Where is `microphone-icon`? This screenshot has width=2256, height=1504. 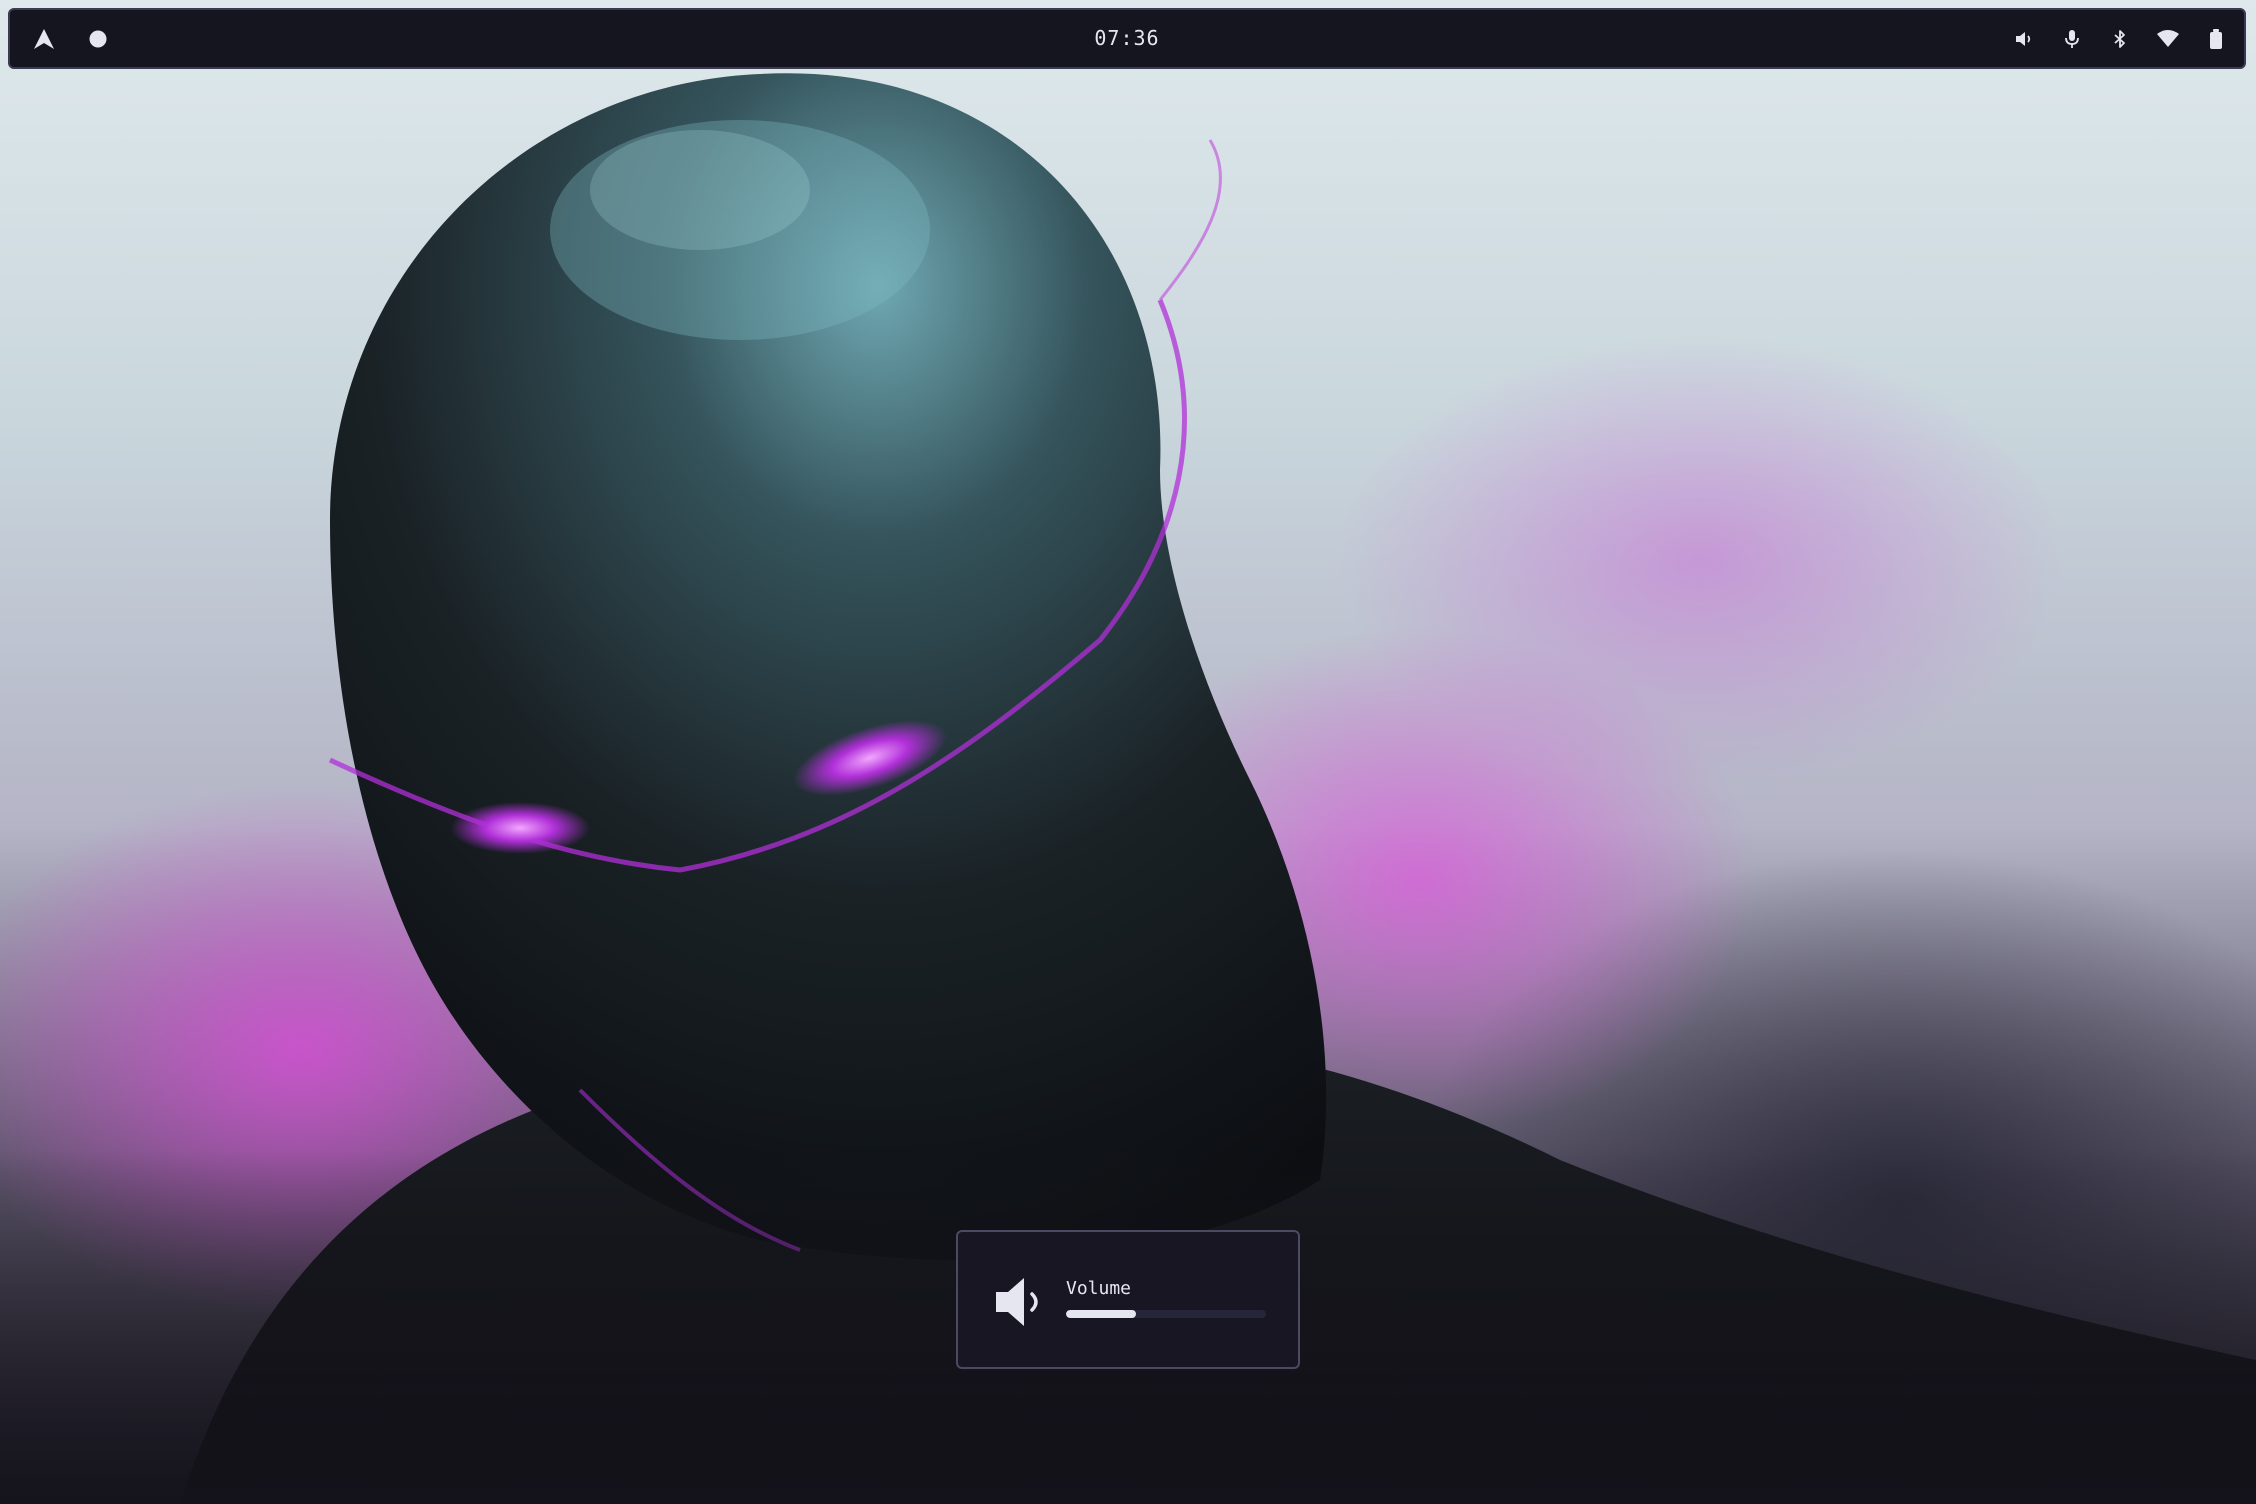 microphone-icon is located at coordinates (2072, 39).